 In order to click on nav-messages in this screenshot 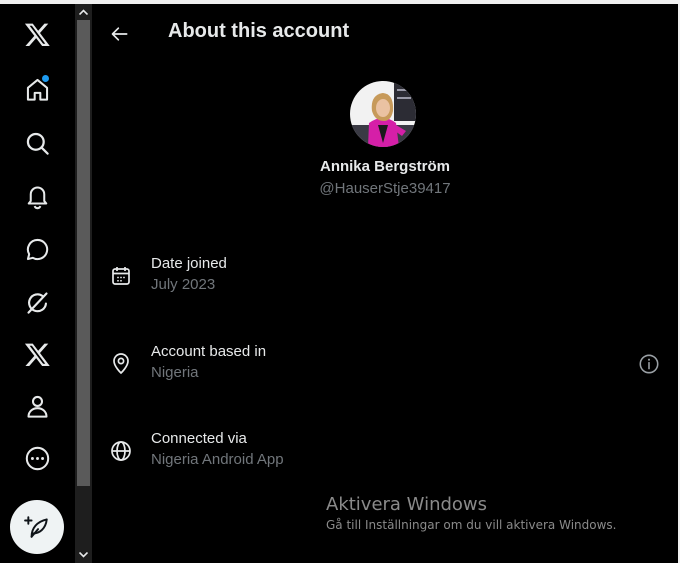, I will do `click(37, 249)`.